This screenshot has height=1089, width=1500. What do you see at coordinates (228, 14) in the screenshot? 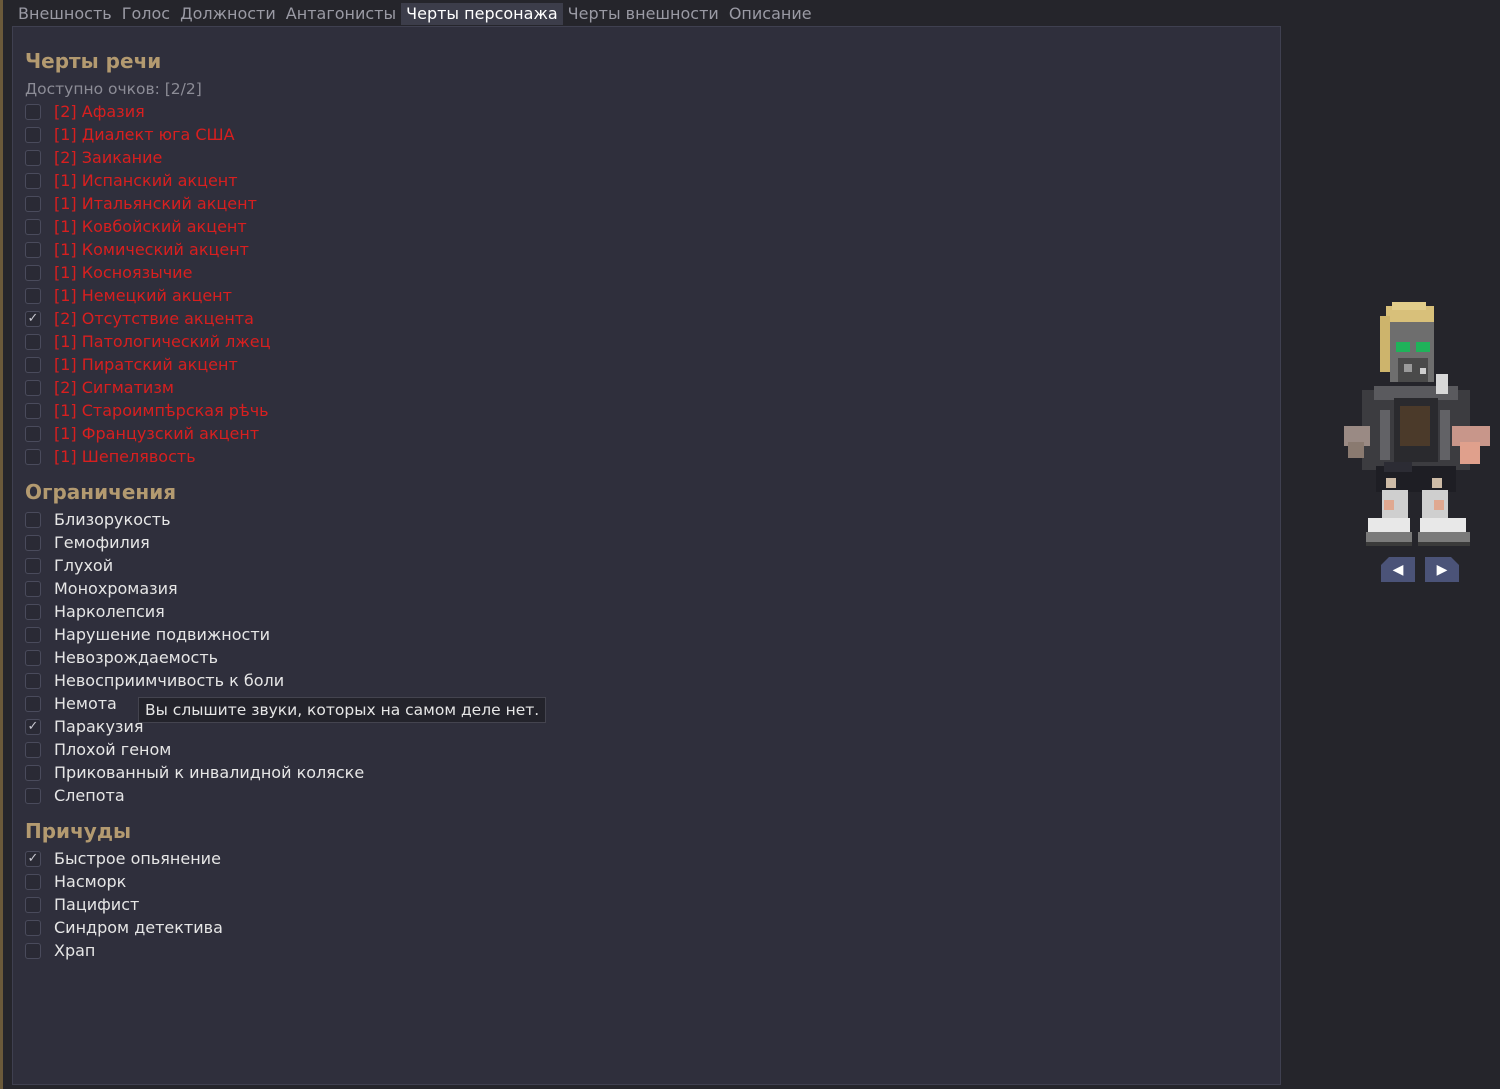
I see `tab-jobs: Должности` at bounding box center [228, 14].